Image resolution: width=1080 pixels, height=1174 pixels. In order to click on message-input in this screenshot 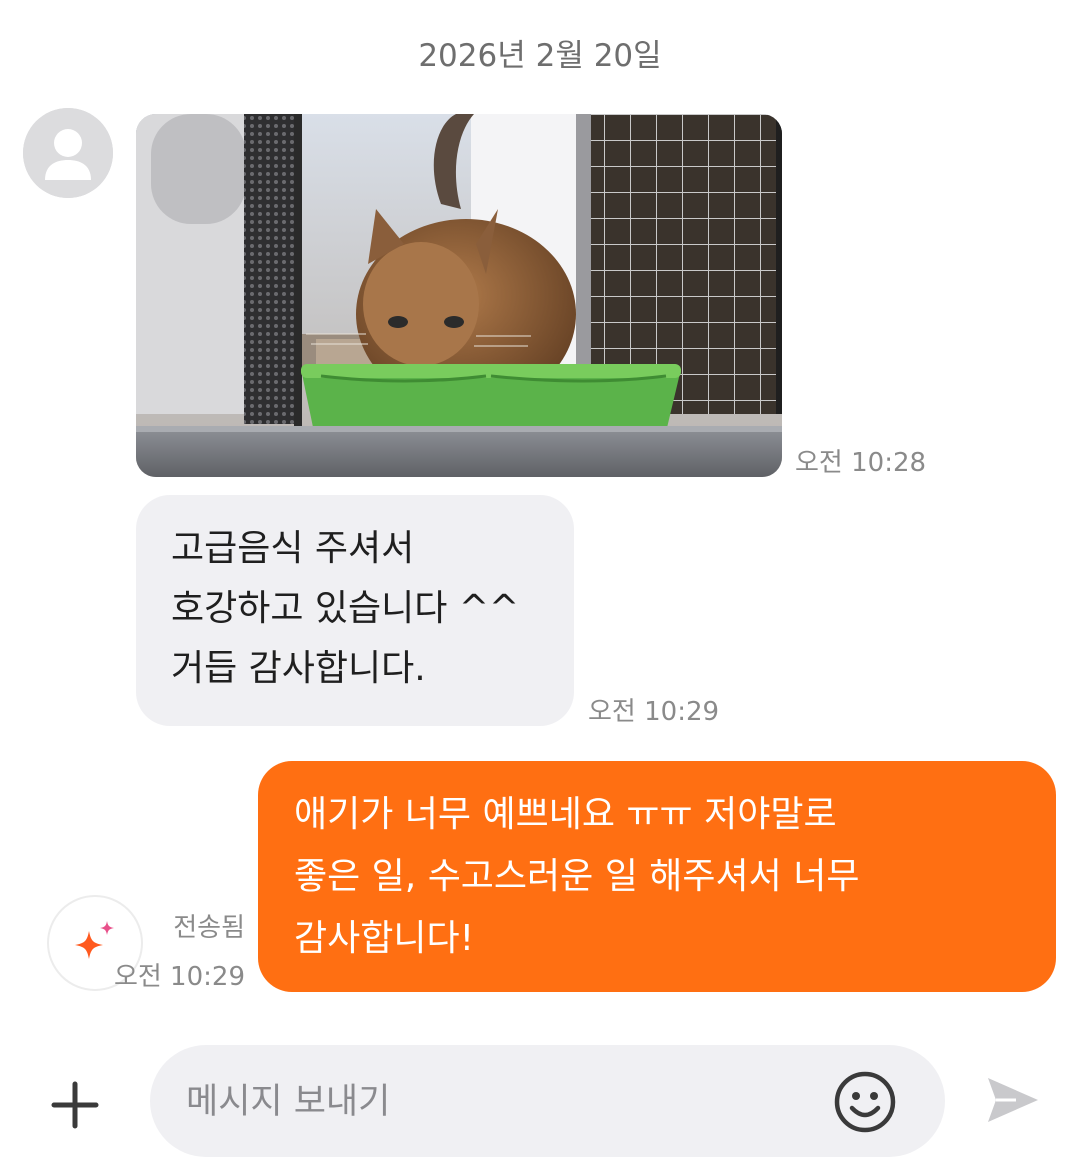, I will do `click(511, 1102)`.